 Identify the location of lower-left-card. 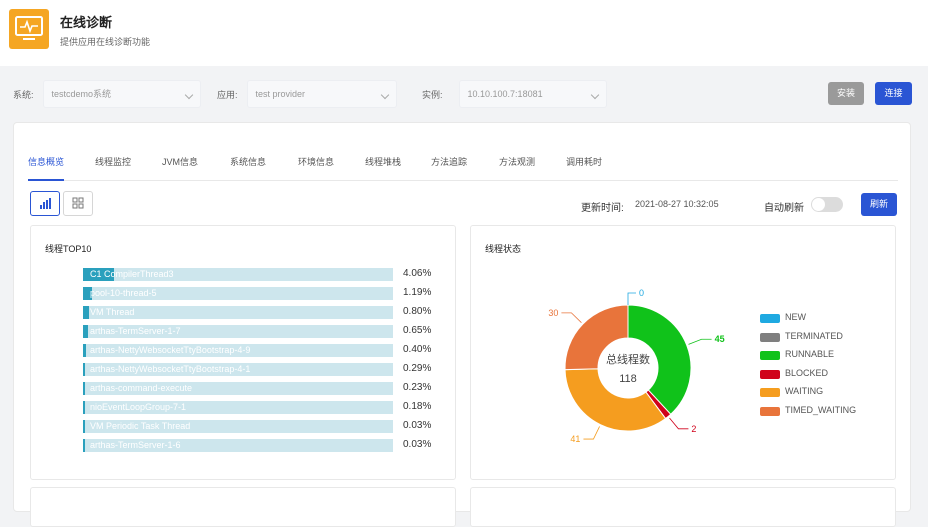
(243, 507).